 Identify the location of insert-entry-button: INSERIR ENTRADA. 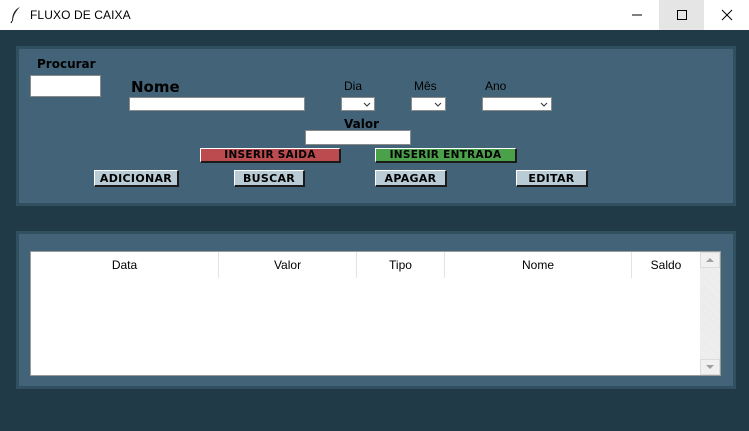
(446, 155).